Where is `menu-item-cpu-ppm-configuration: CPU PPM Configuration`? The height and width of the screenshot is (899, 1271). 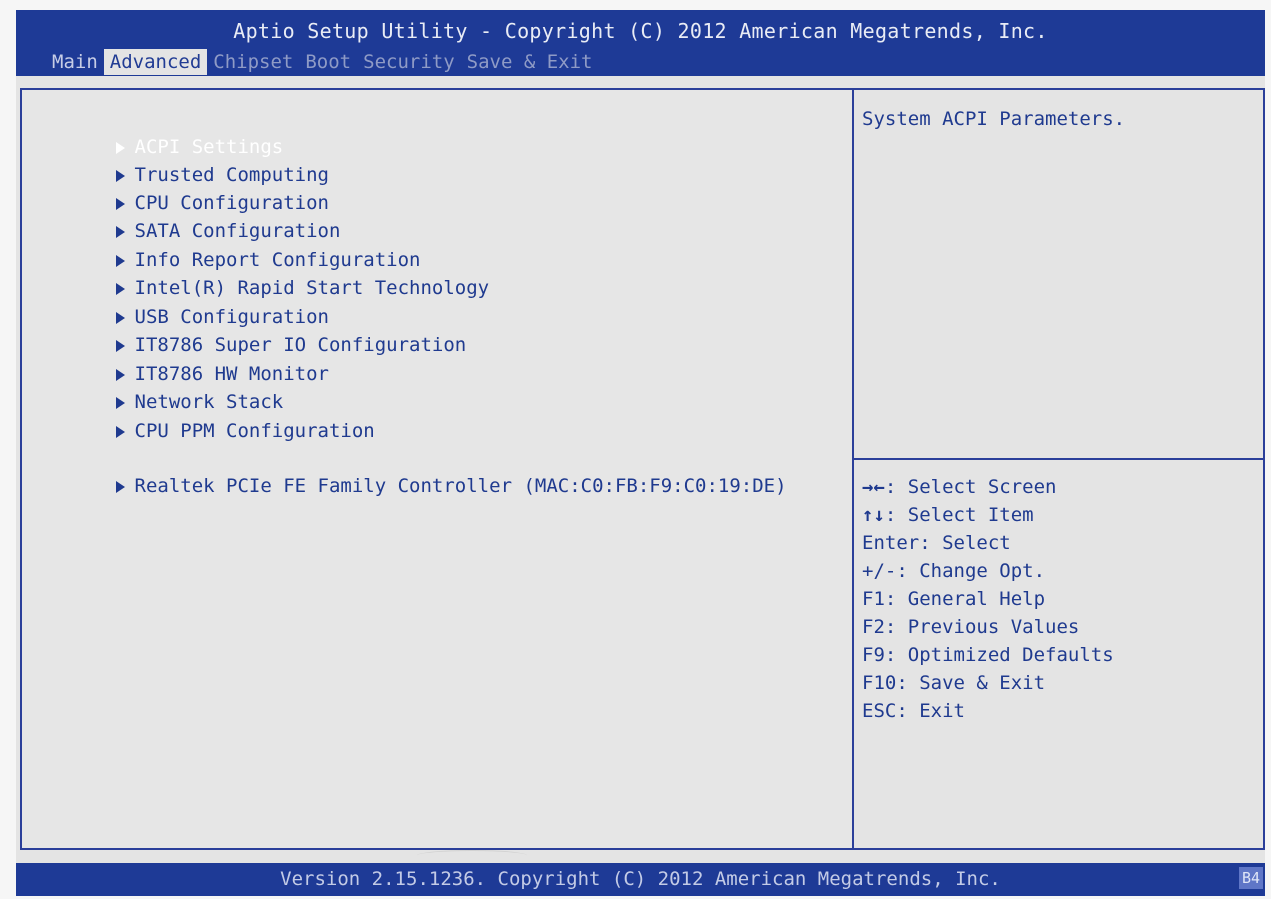 menu-item-cpu-ppm-configuration: CPU PPM Configuration is located at coordinates (199, 417).